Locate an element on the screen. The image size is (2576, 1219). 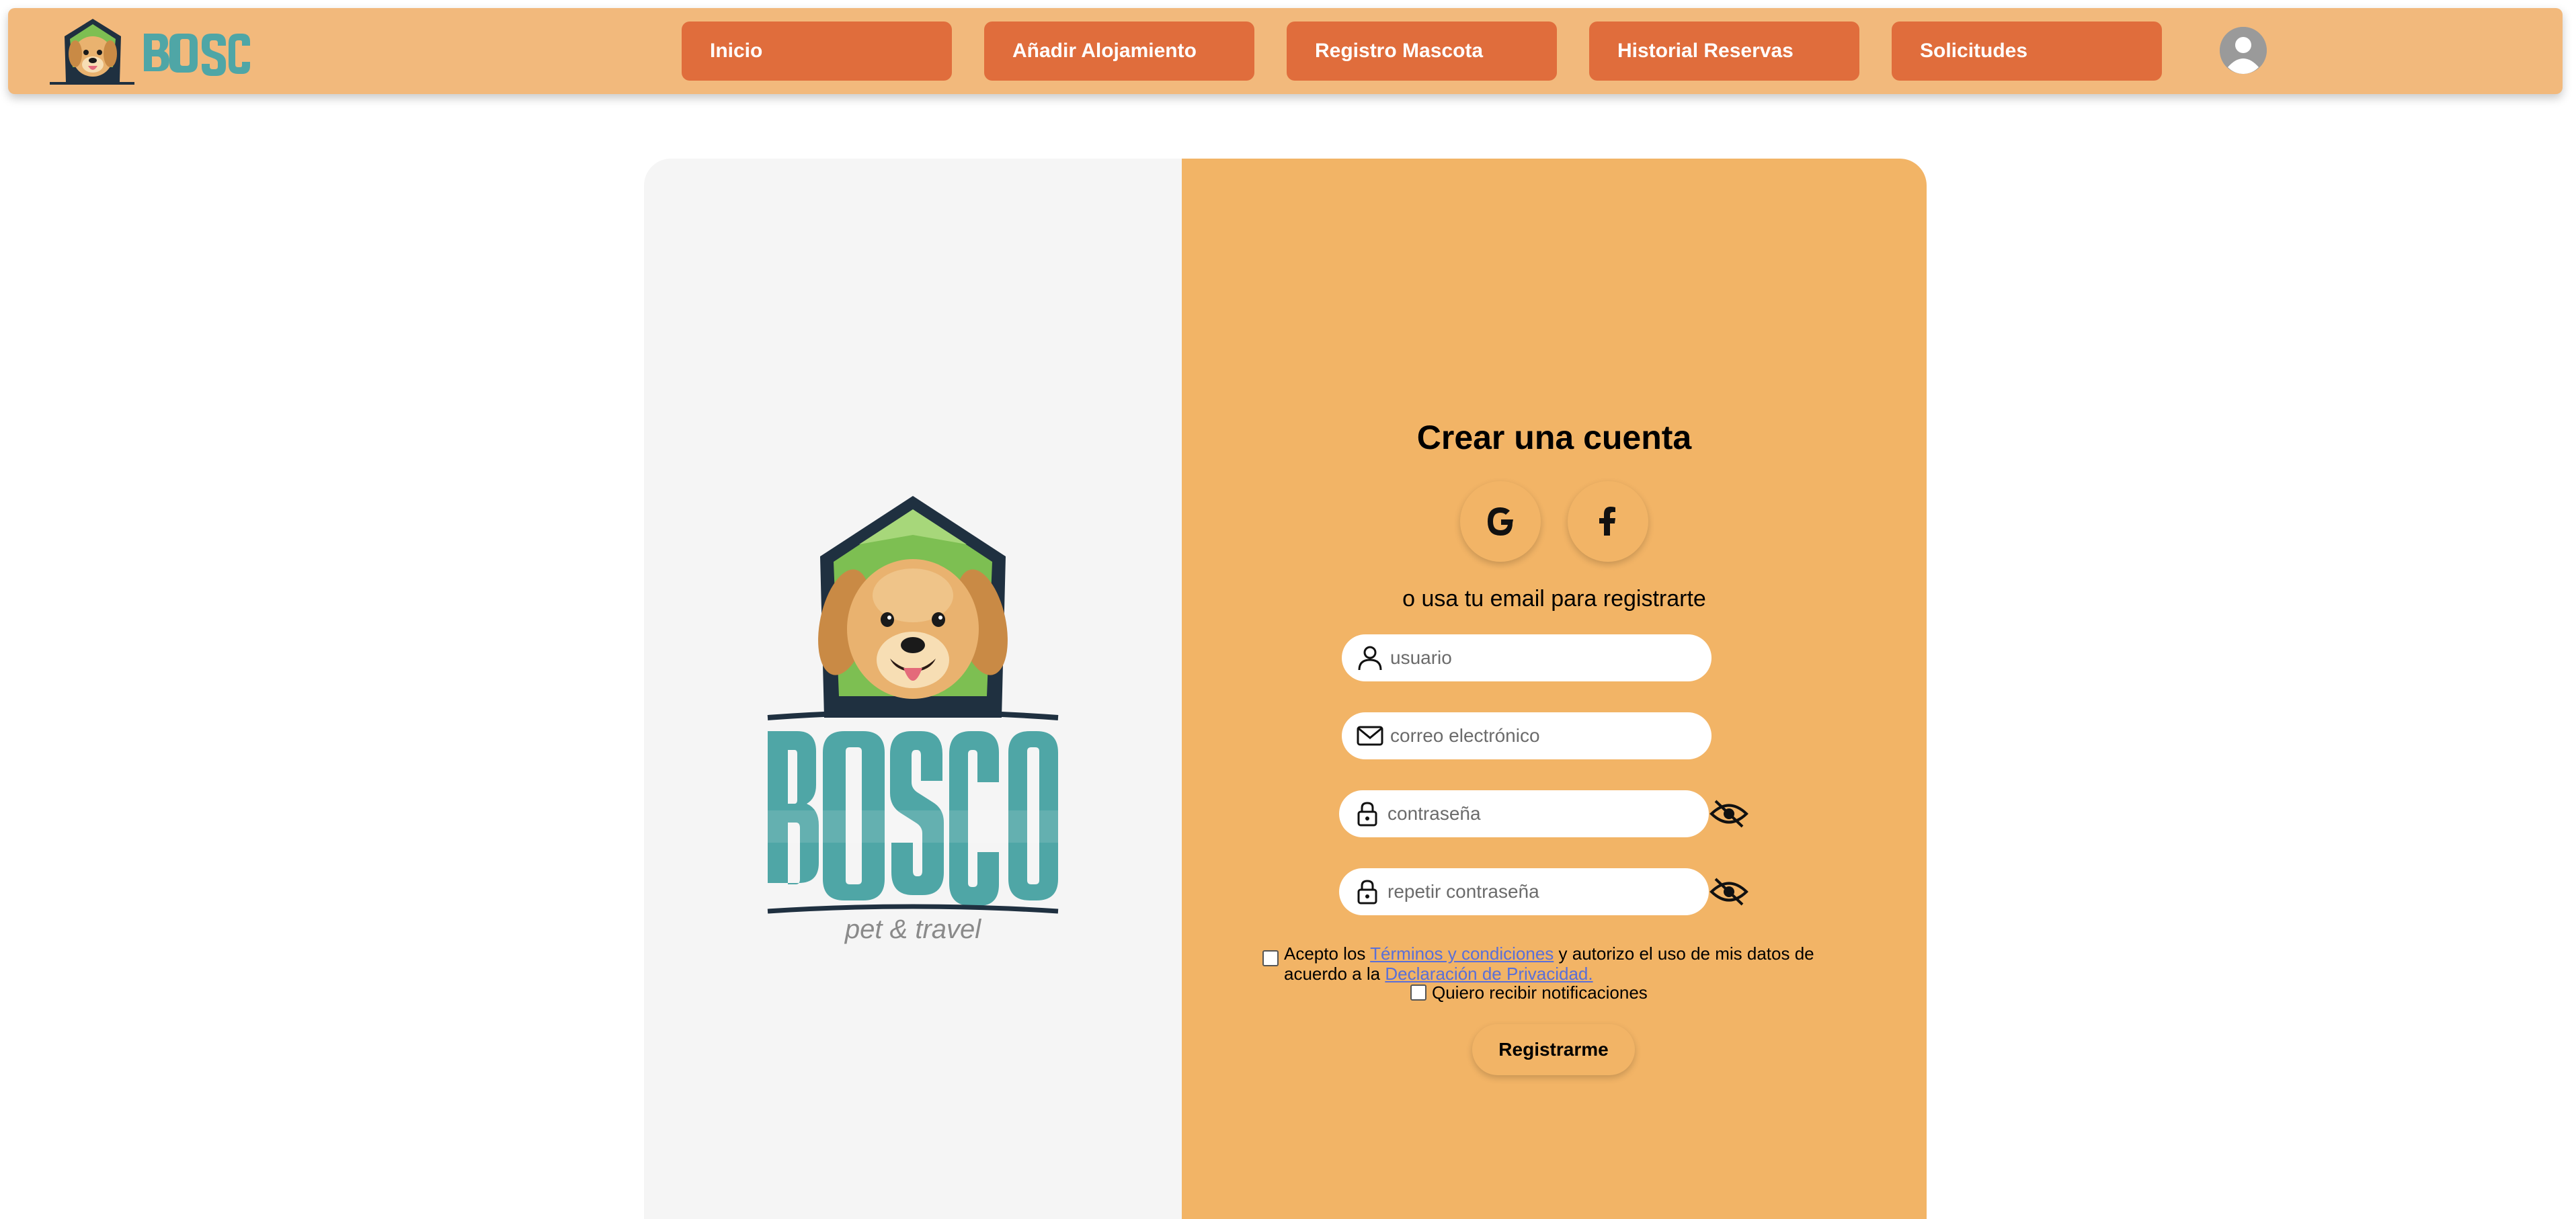
nav-button-historial-reservas: Historial Reservas is located at coordinates (1724, 51).